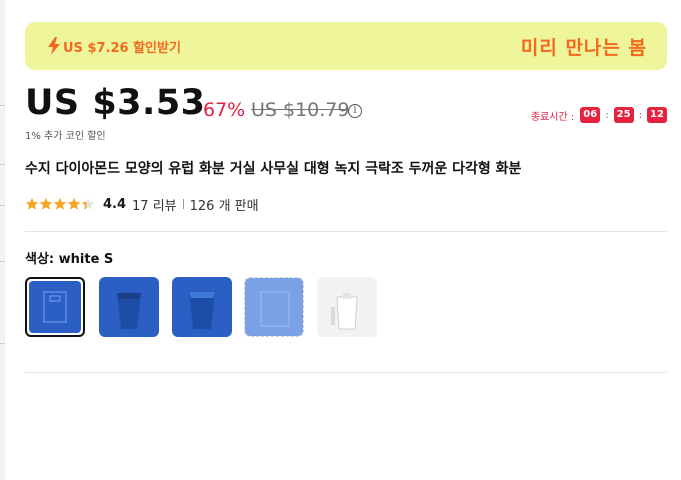  What do you see at coordinates (115, 103) in the screenshot?
I see `current-price: US $3.53` at bounding box center [115, 103].